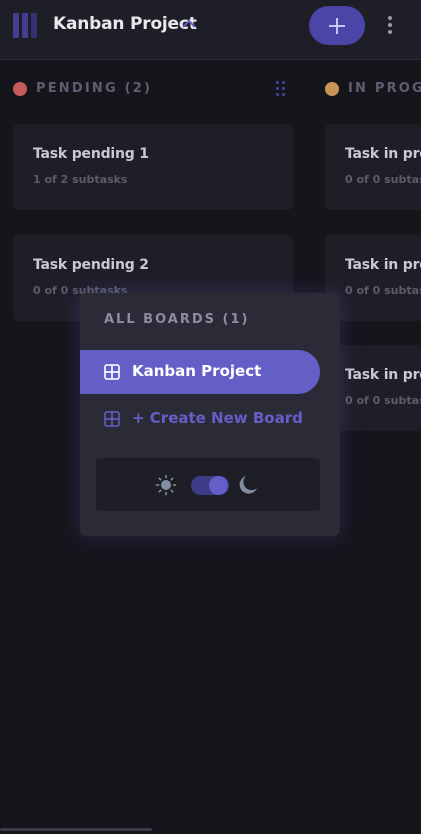 This screenshot has width=421, height=834. What do you see at coordinates (76, 829) in the screenshot?
I see `horizontal-scrollbar` at bounding box center [76, 829].